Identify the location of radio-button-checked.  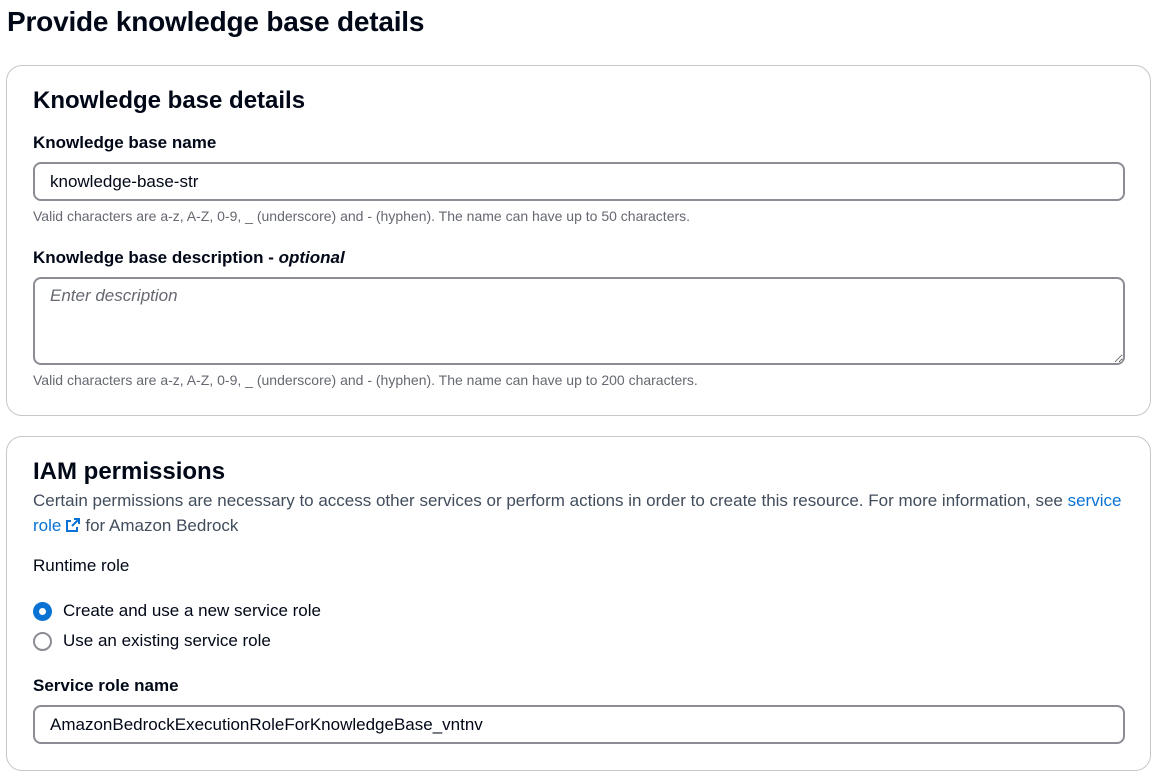
(42, 611).